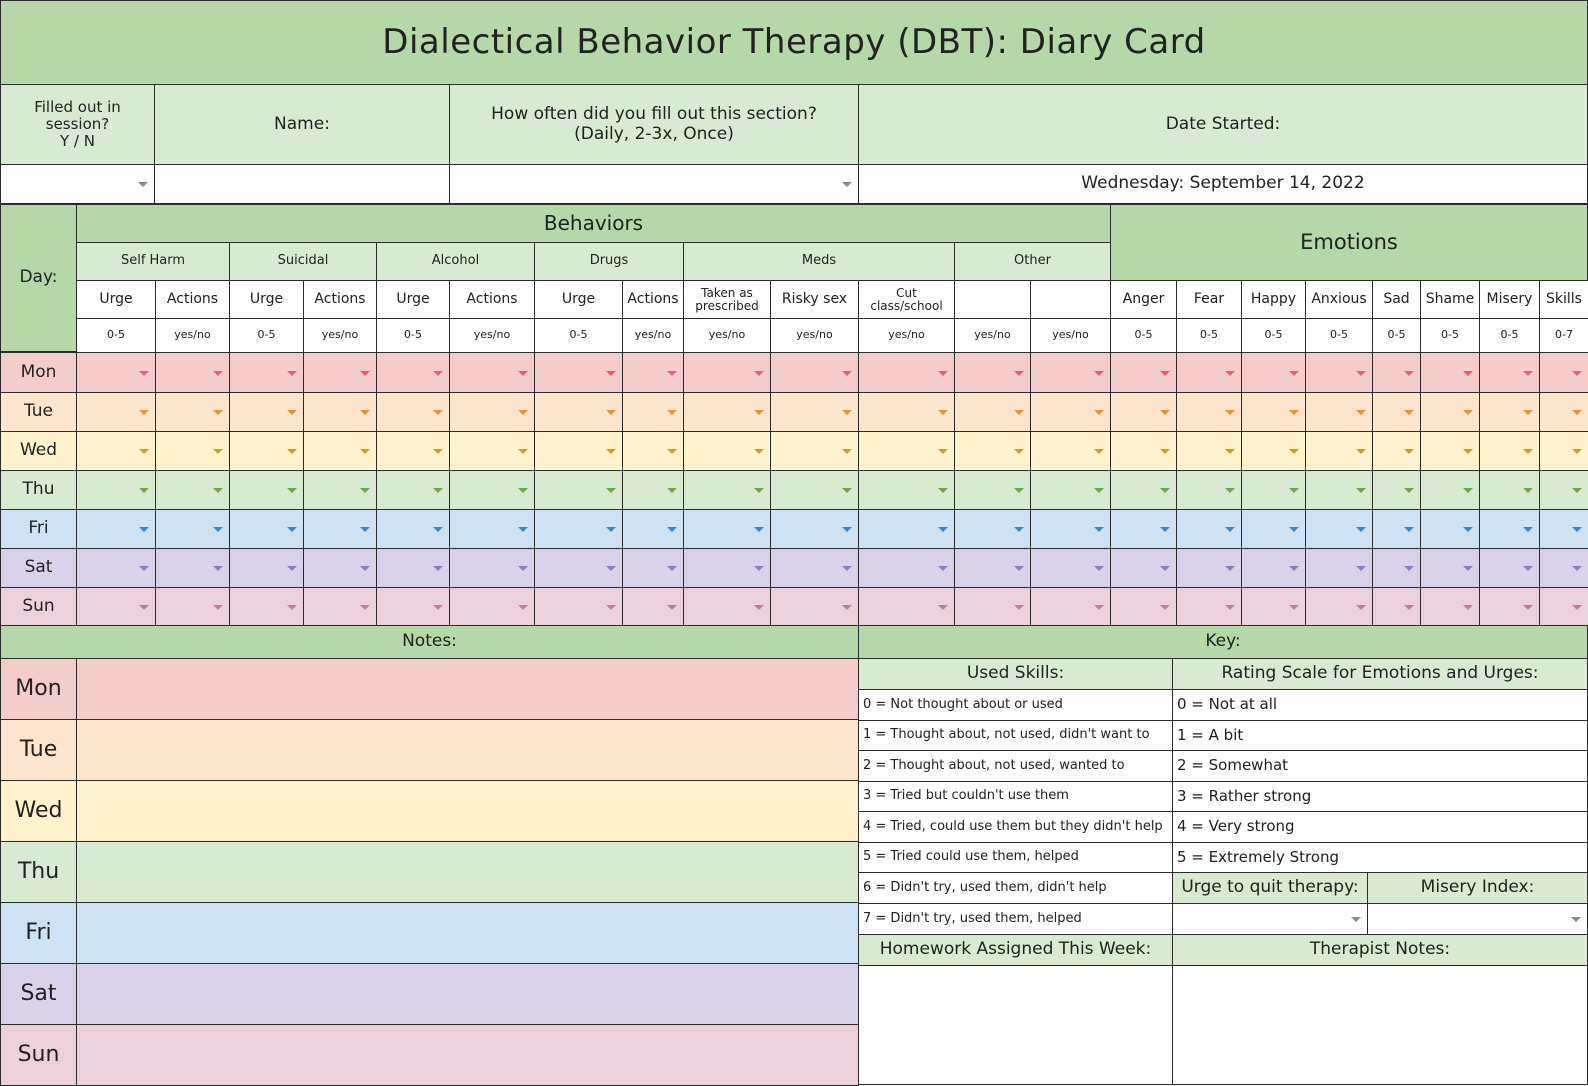 This screenshot has width=1588, height=1086. Describe the element at coordinates (467, 689) in the screenshot. I see `notes-input-mon` at that location.